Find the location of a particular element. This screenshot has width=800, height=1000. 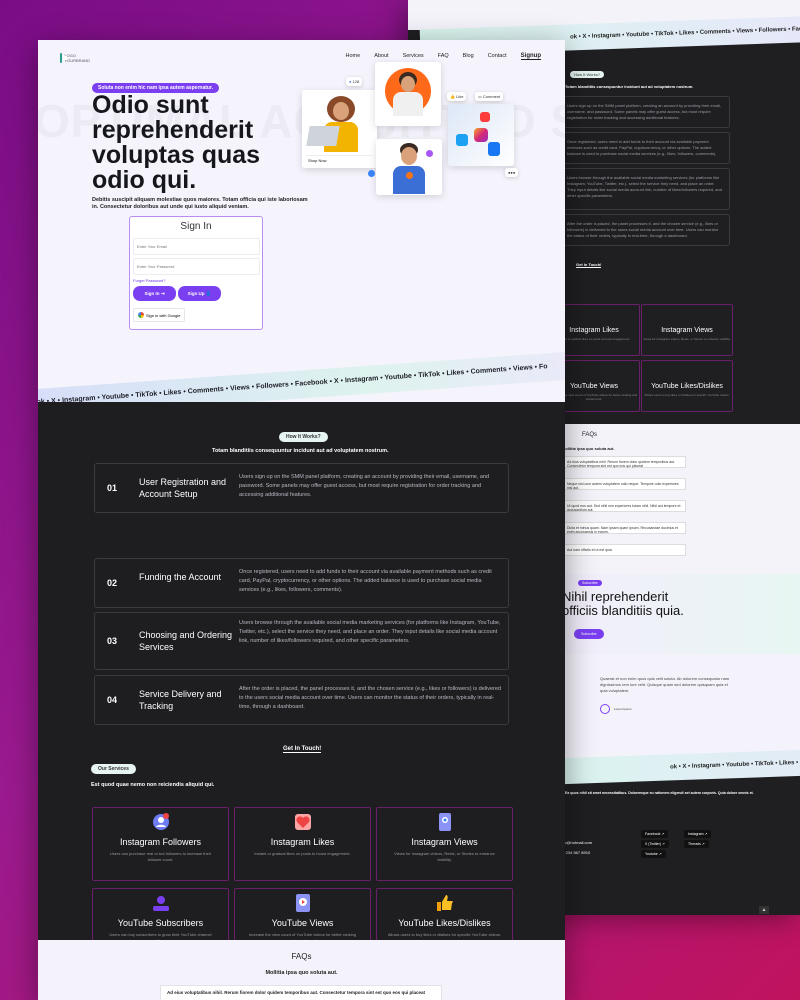

photo-man-glasses is located at coordinates (409, 167).